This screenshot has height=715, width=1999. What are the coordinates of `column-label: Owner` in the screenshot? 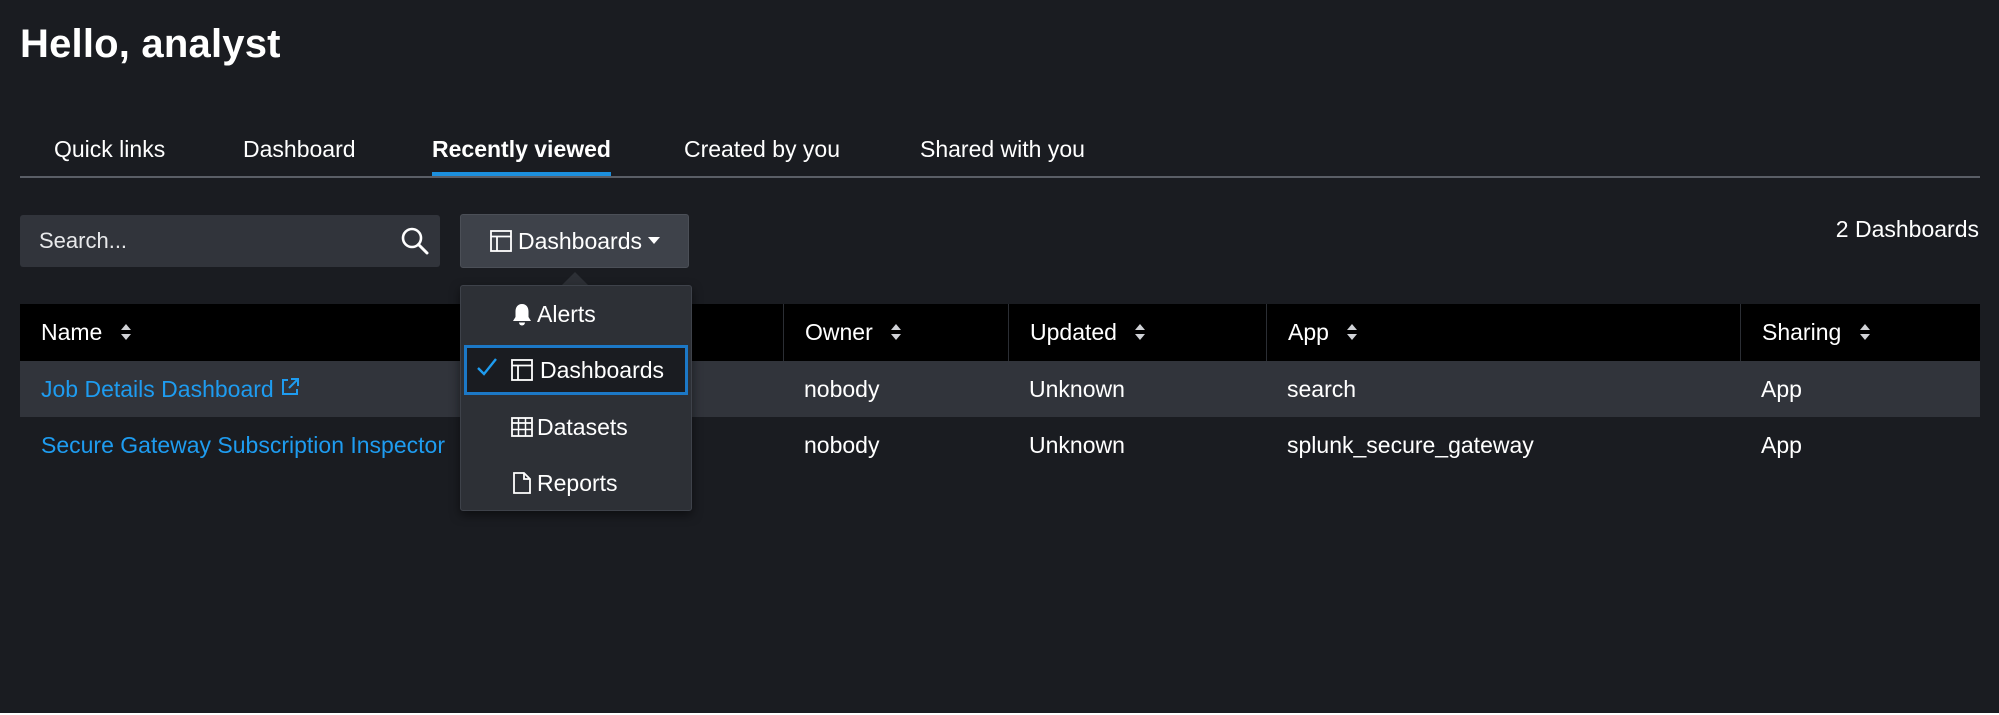 It's located at (839, 332).